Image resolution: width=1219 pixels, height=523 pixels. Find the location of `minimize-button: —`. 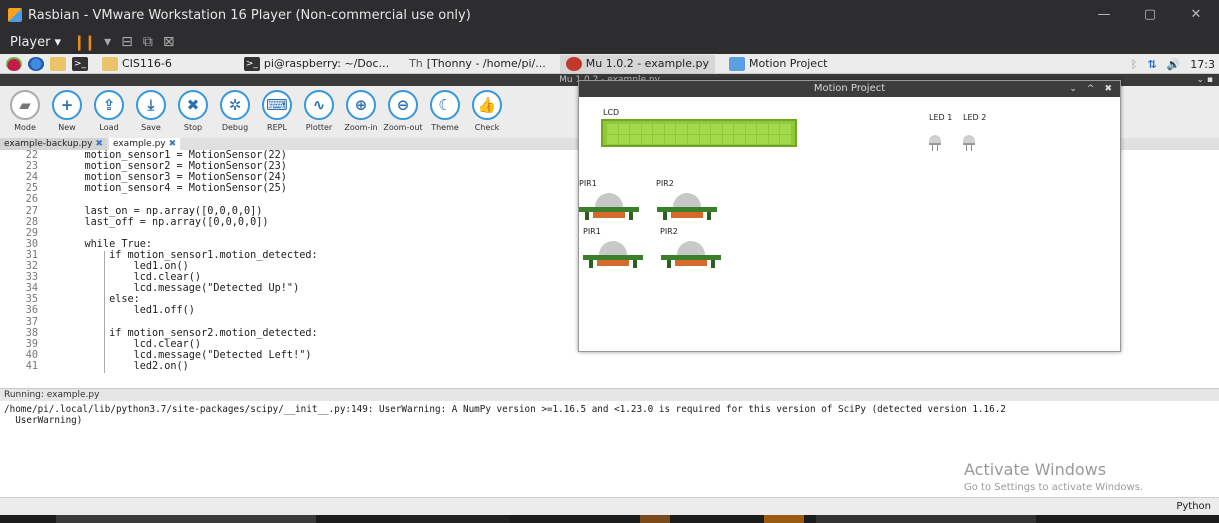

minimize-button: — is located at coordinates (1104, 15).